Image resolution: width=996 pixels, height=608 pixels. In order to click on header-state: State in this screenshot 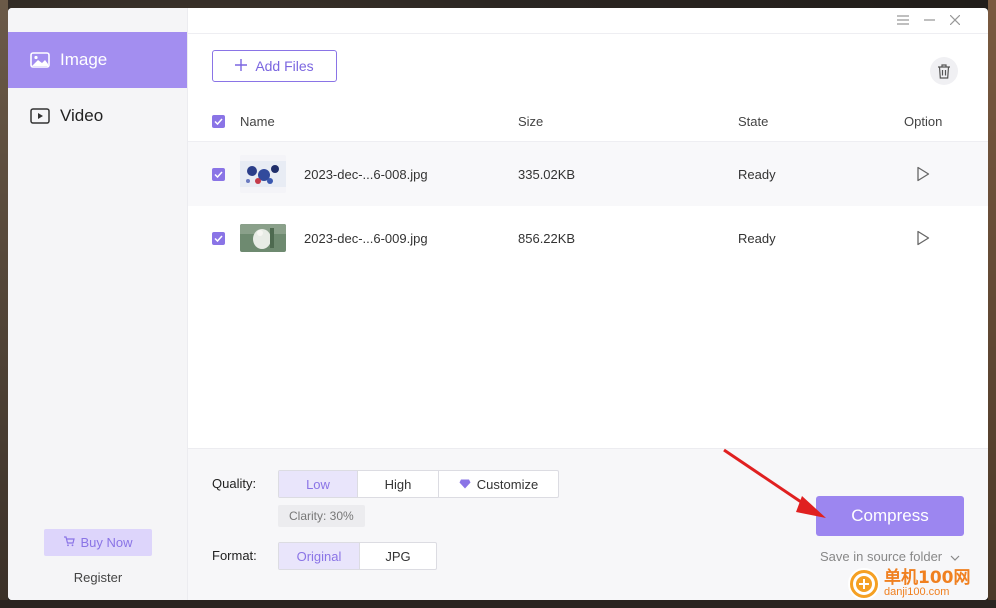, I will do `click(753, 121)`.